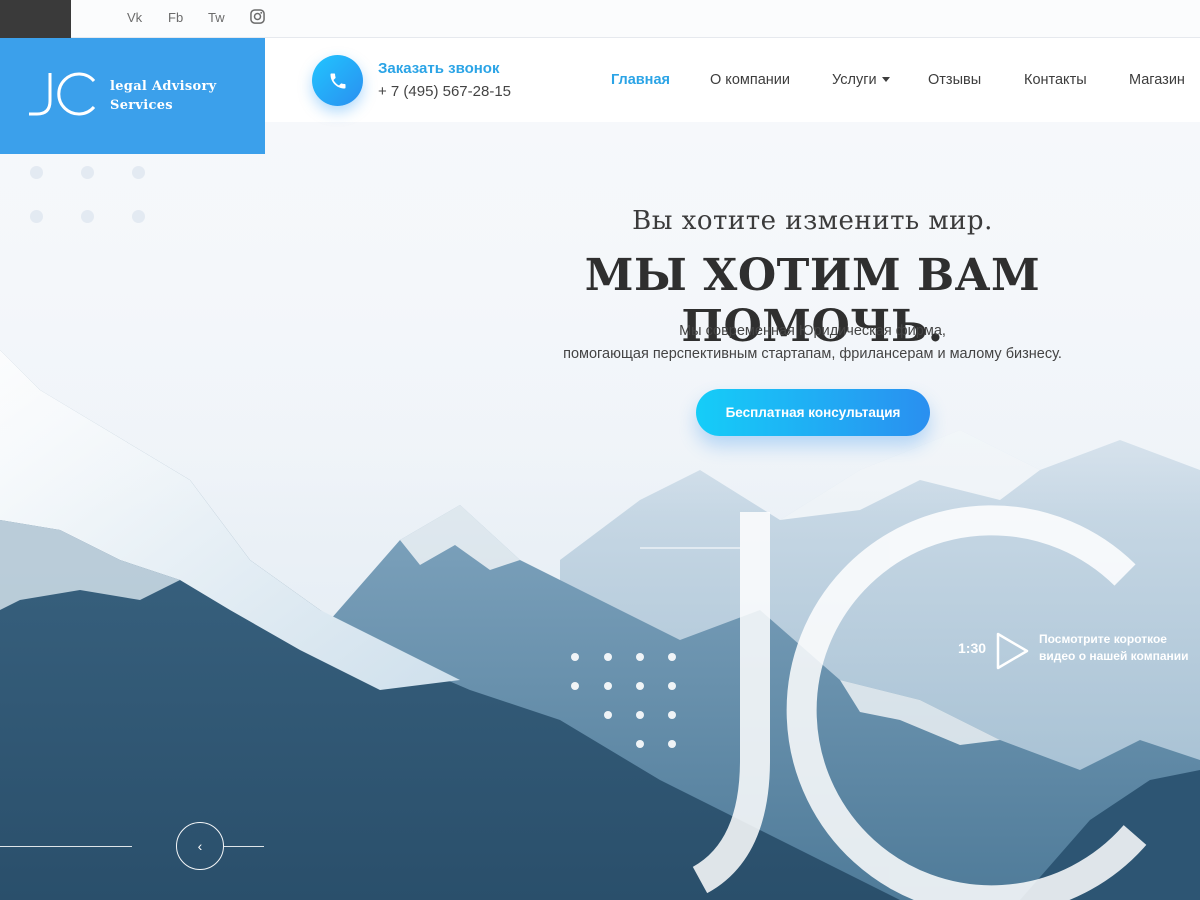  What do you see at coordinates (1055, 80) in the screenshot?
I see `nav-item-contacts: Контакты` at bounding box center [1055, 80].